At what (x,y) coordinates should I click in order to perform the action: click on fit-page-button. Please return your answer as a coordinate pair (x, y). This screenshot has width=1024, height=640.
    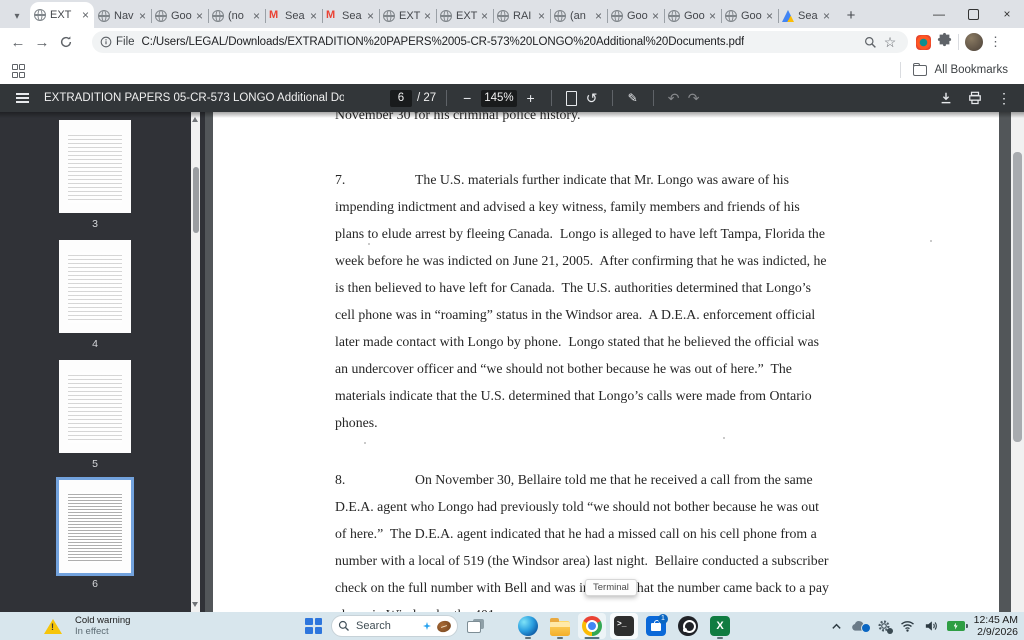
    Looking at the image, I should click on (572, 98).